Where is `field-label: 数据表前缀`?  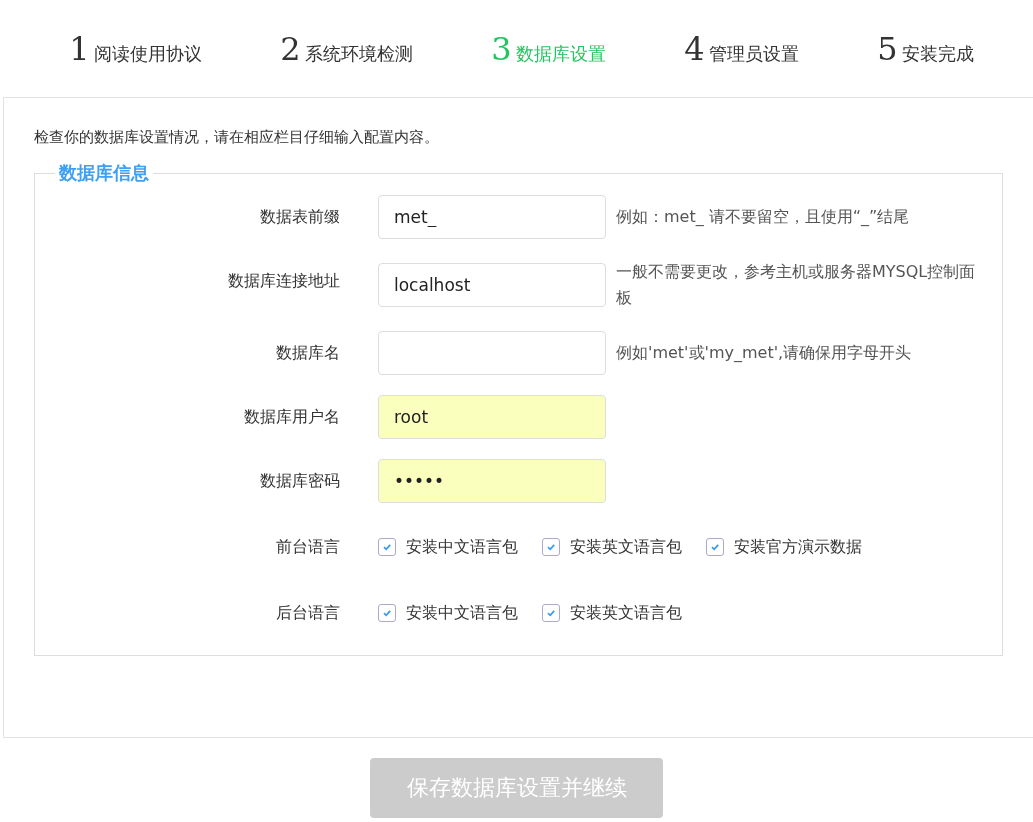
field-label: 数据表前缀 is located at coordinates (299, 217).